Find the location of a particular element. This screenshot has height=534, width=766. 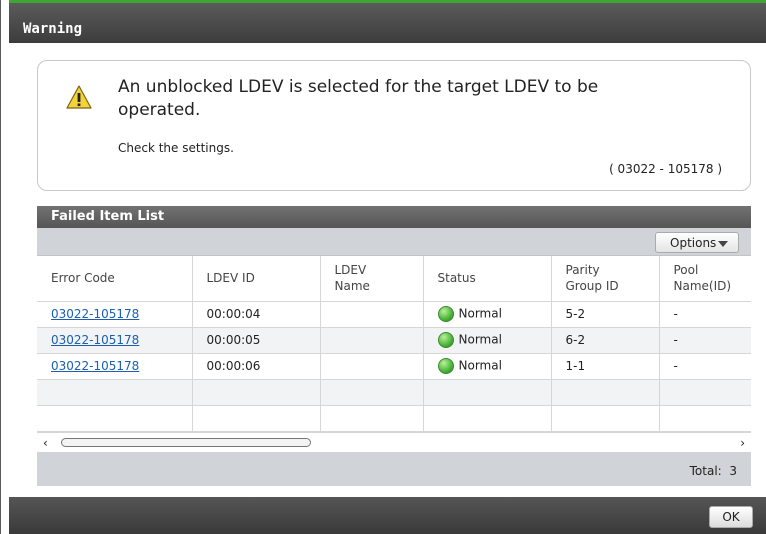

table-row: 03022-105178 00:00:04 Normal 5-2 - is located at coordinates (394, 314).